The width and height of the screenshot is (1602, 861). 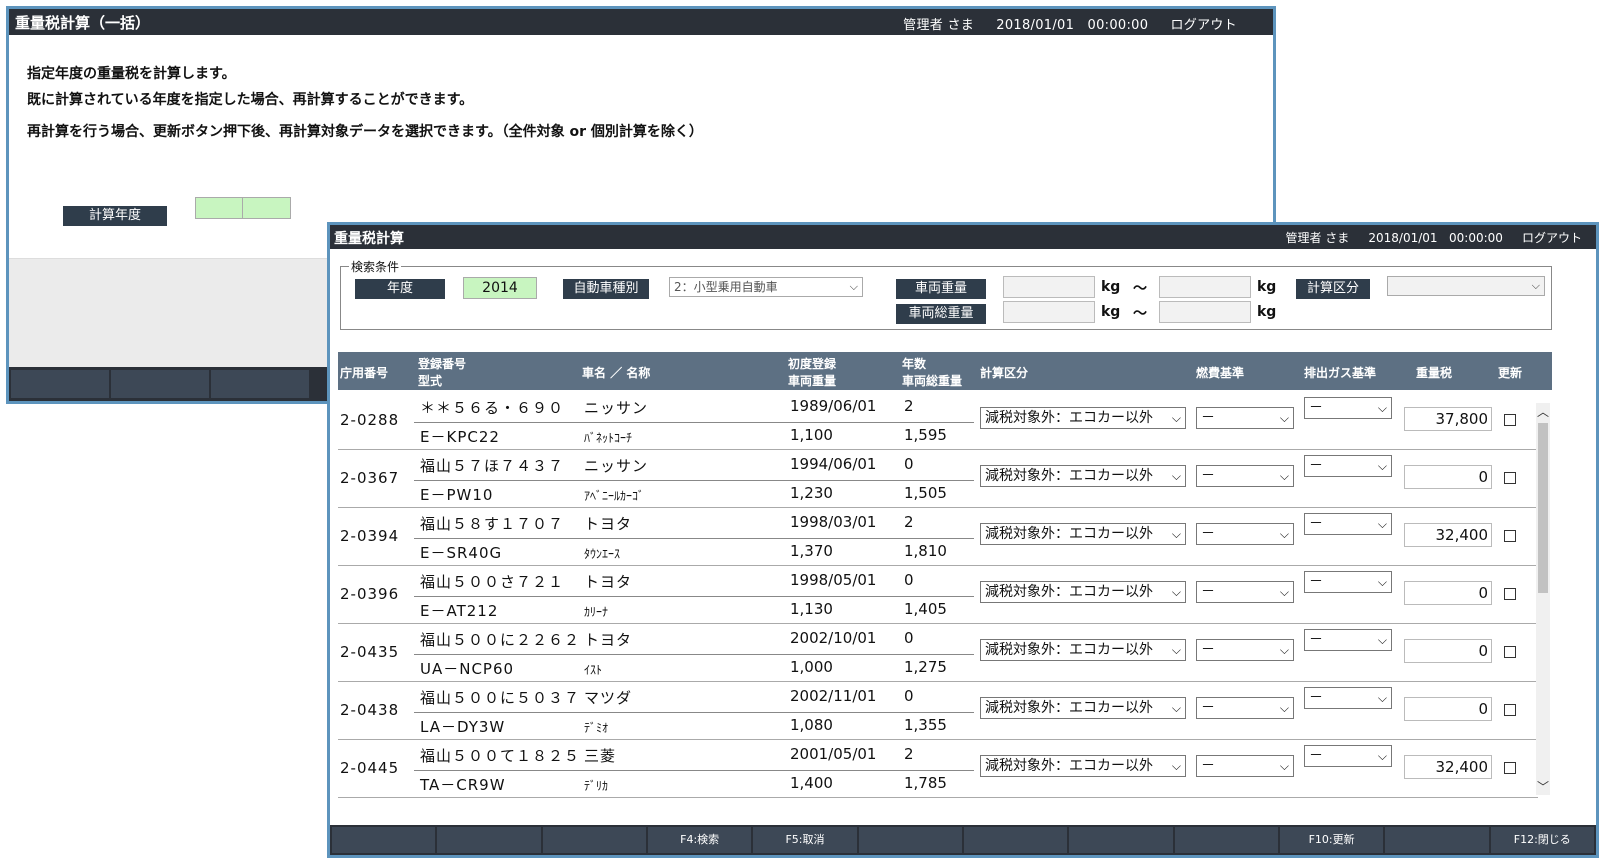 I want to click on weight-label: 車両重量, so click(x=941, y=289).